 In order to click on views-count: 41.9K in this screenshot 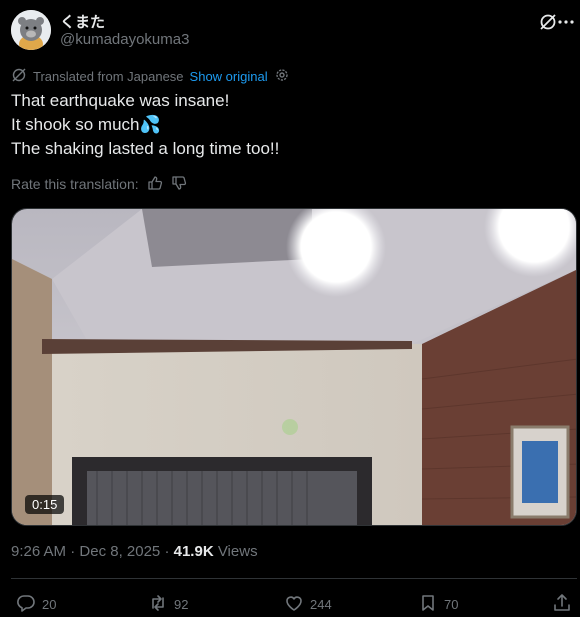, I will do `click(193, 551)`.